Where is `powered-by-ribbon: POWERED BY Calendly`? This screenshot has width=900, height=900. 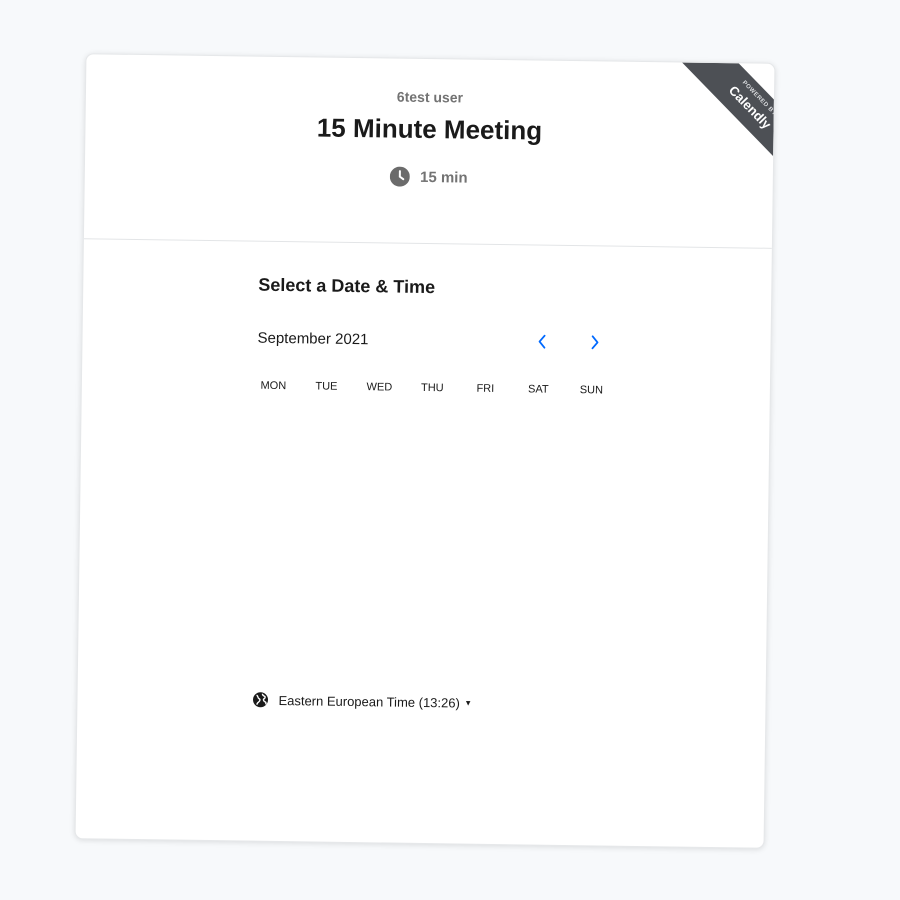 powered-by-ribbon: POWERED BY Calendly is located at coordinates (724, 113).